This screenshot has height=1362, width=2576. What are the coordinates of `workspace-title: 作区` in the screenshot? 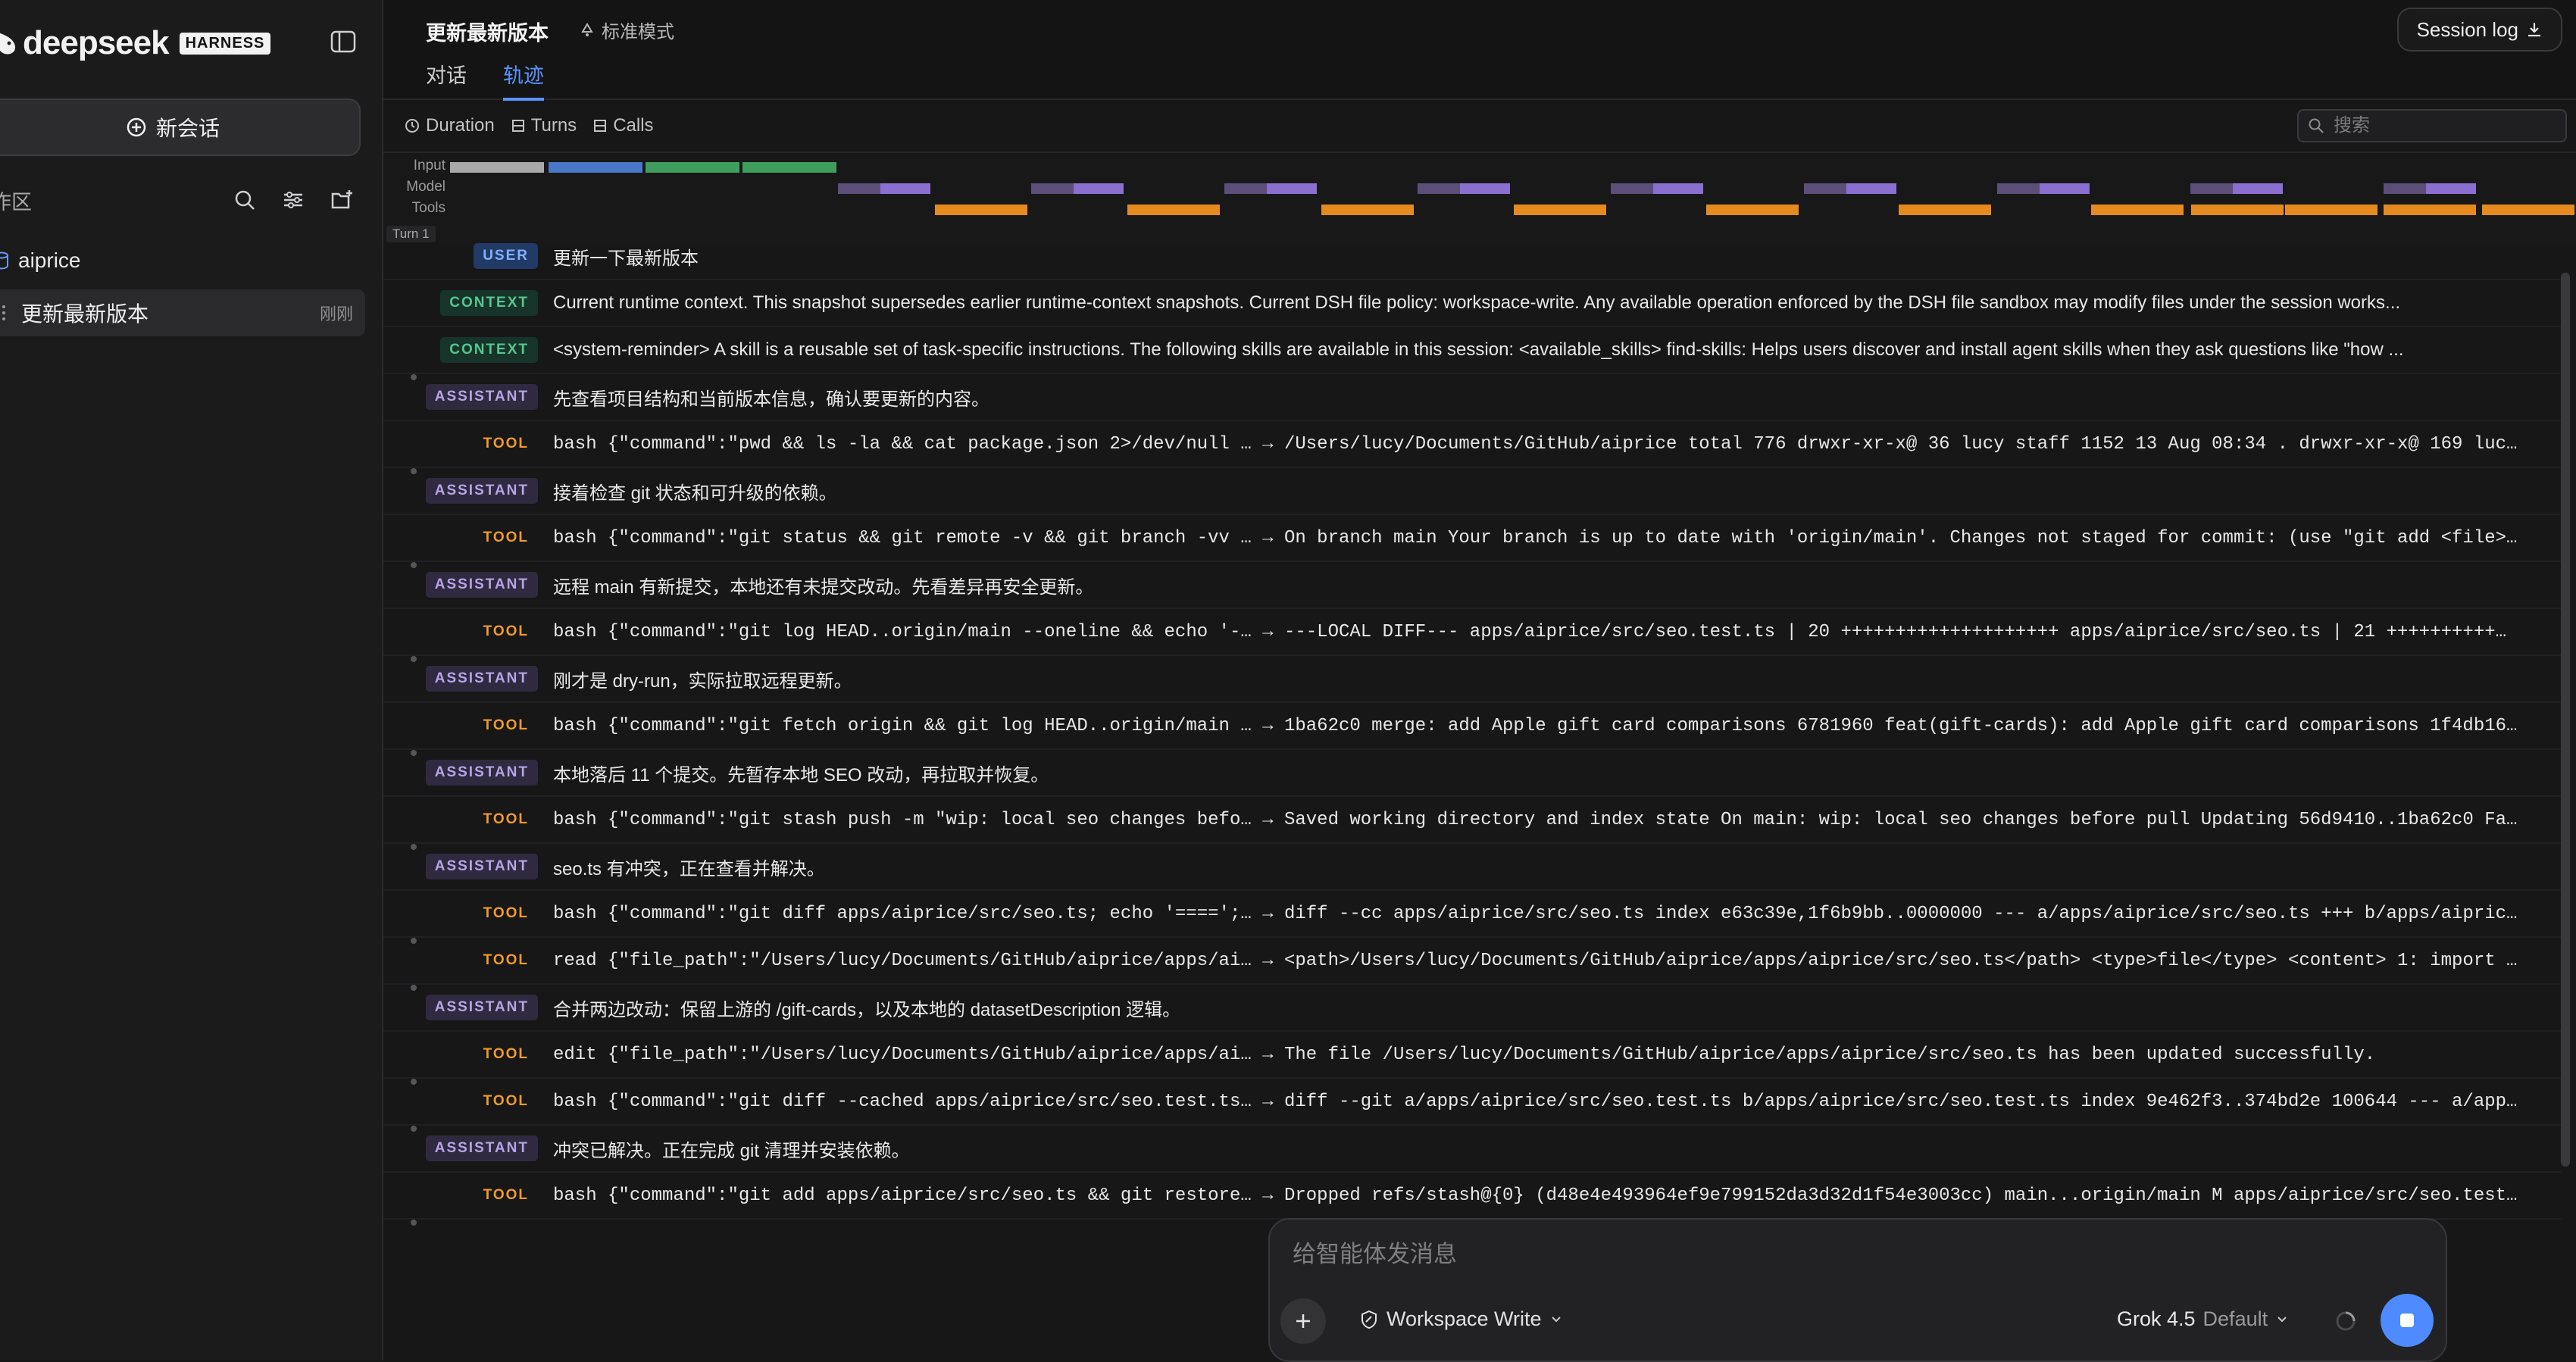 It's located at (16, 202).